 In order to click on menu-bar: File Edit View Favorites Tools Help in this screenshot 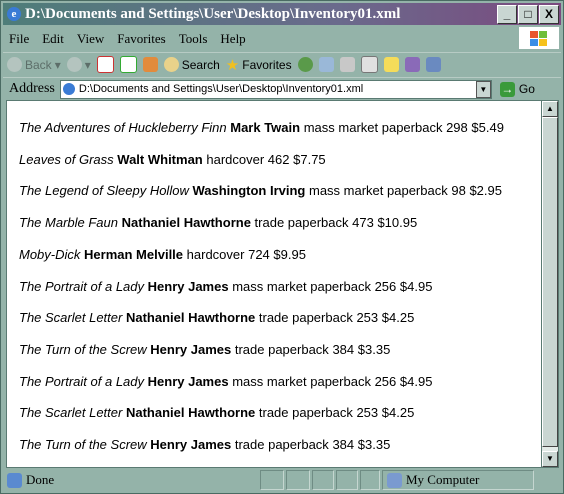, I will do `click(282, 39)`.